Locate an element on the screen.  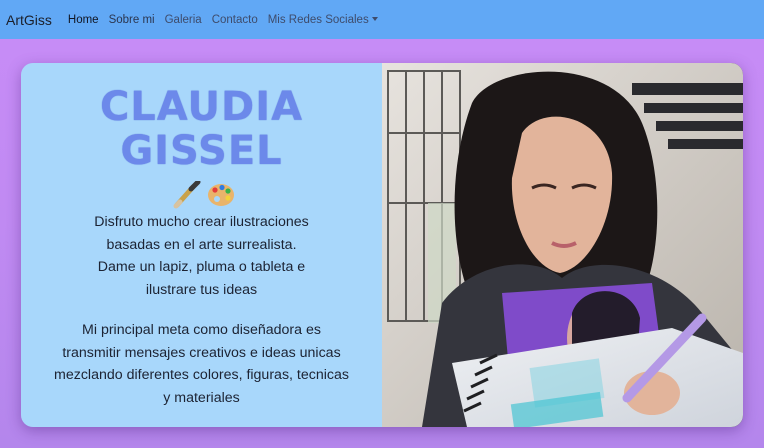
palette-icon is located at coordinates (221, 195).